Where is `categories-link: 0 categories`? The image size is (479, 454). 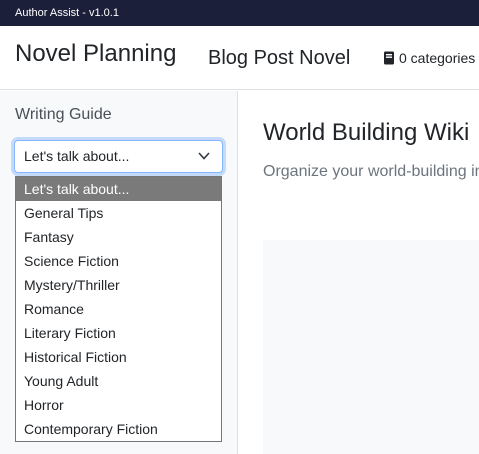 categories-link: 0 categories is located at coordinates (429, 58).